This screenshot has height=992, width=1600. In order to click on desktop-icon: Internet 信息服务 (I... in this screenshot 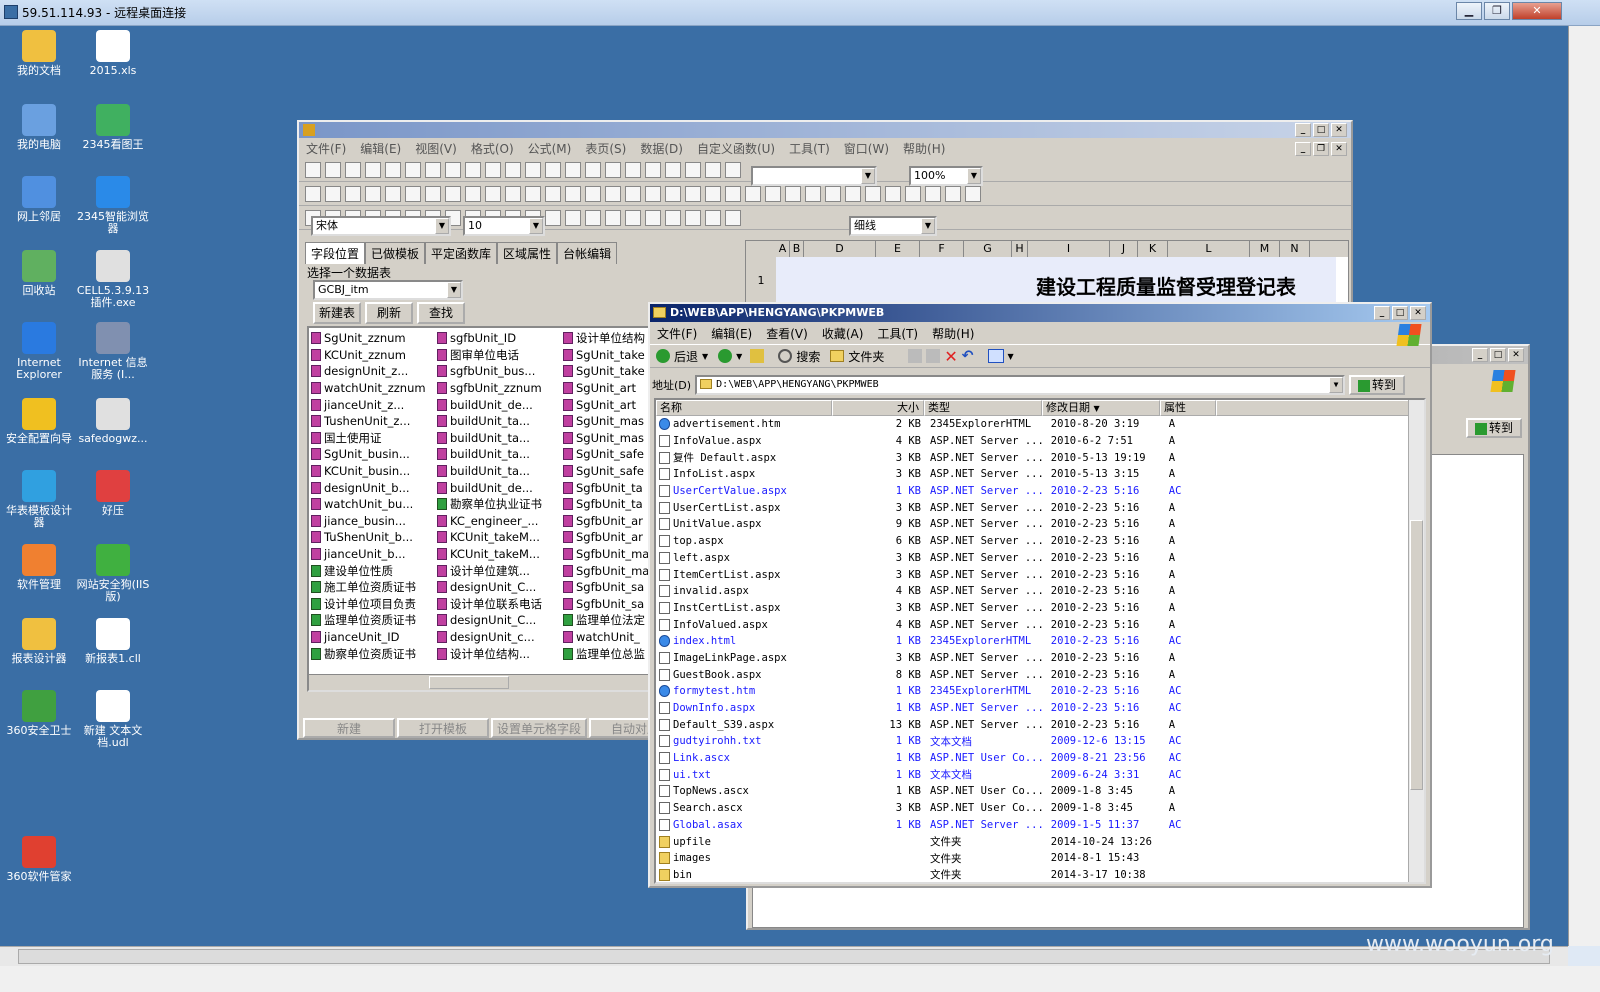, I will do `click(113, 351)`.